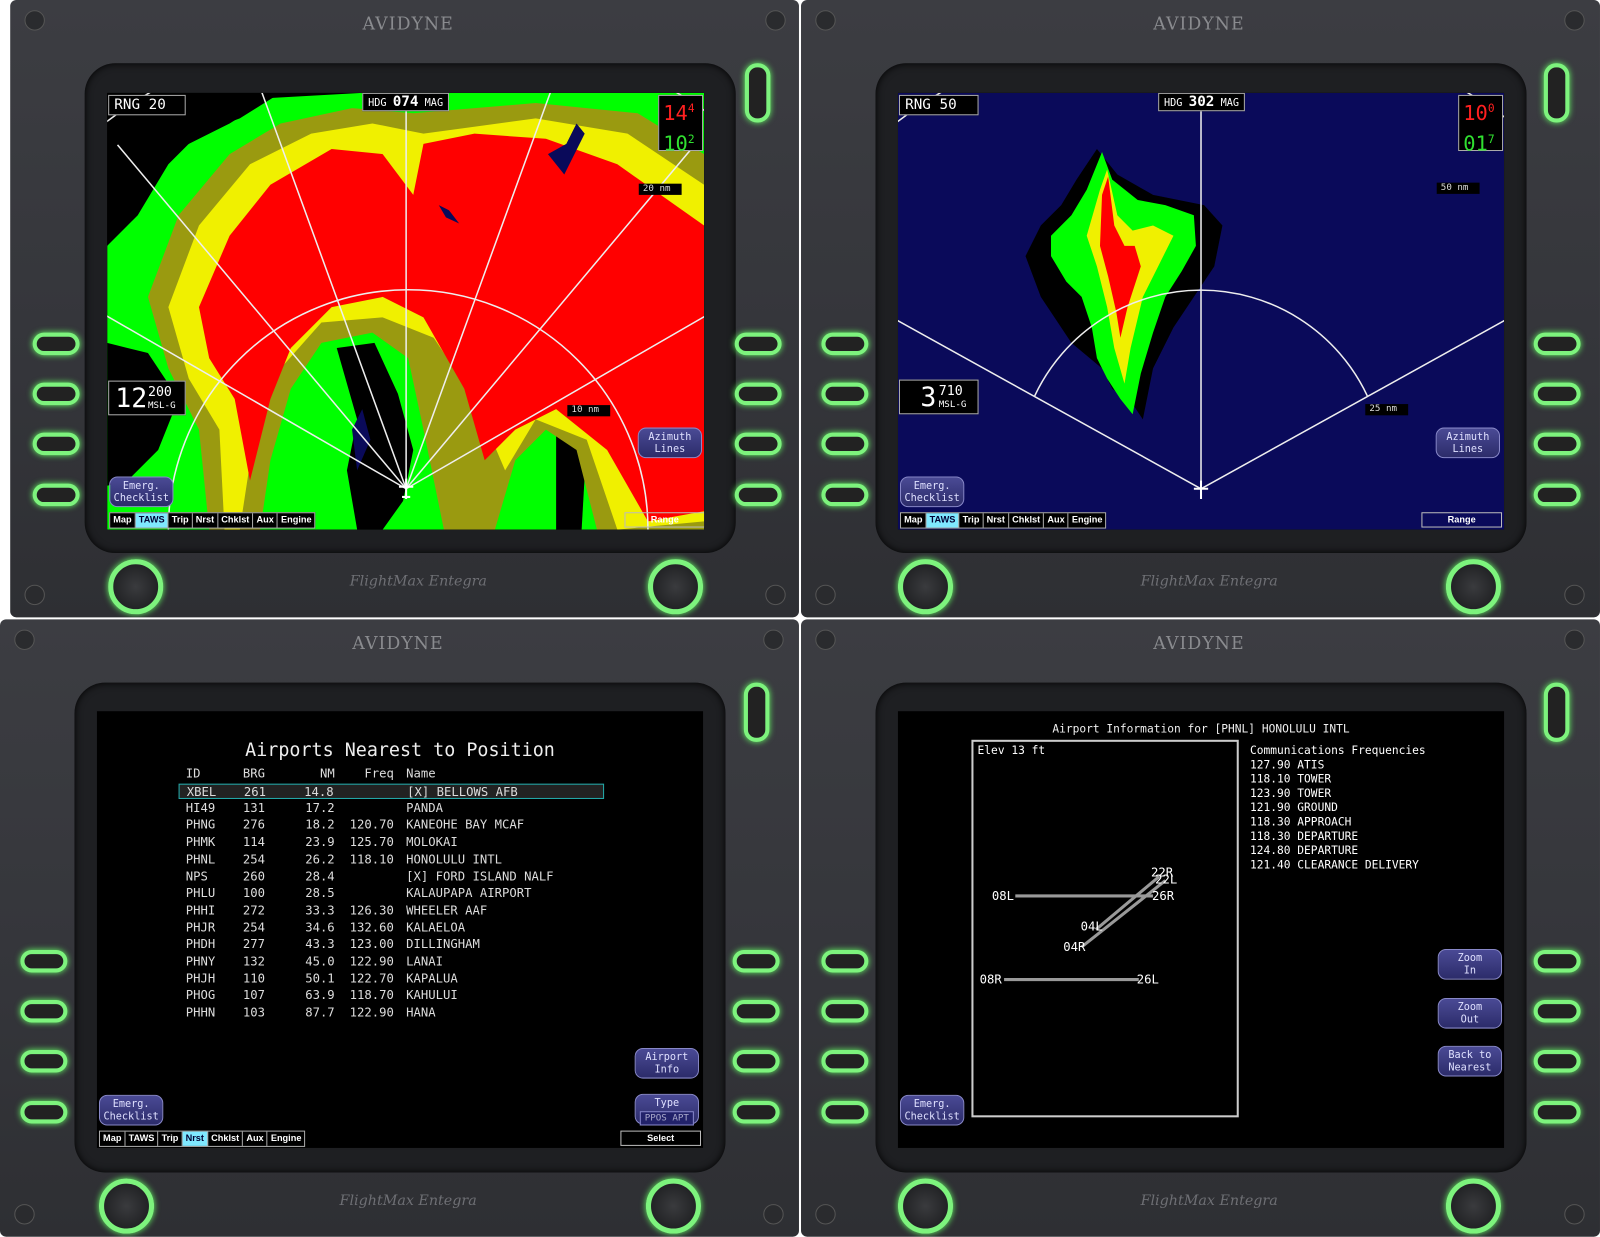 The height and width of the screenshot is (1237, 1600). What do you see at coordinates (320, 842) in the screenshot?
I see `distance: 23.9` at bounding box center [320, 842].